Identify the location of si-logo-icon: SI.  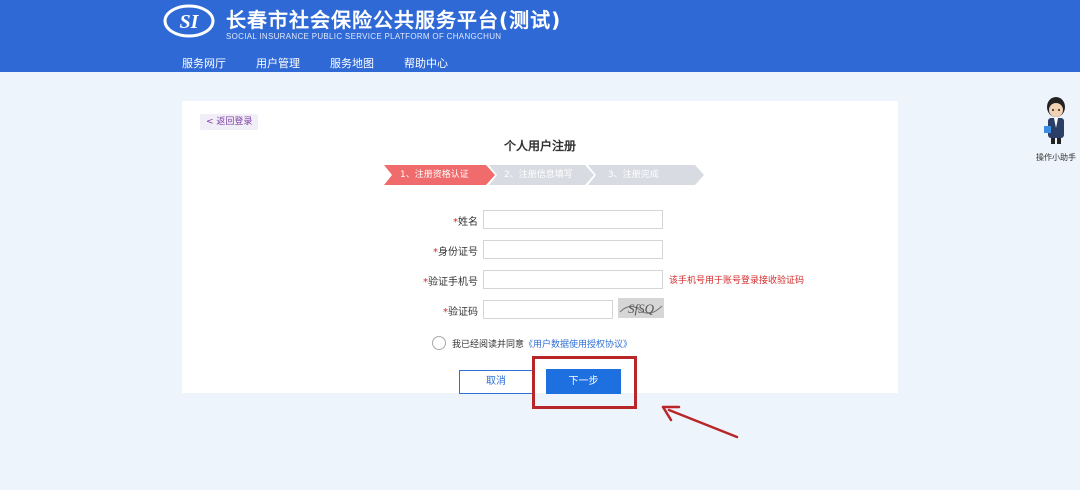
(189, 21).